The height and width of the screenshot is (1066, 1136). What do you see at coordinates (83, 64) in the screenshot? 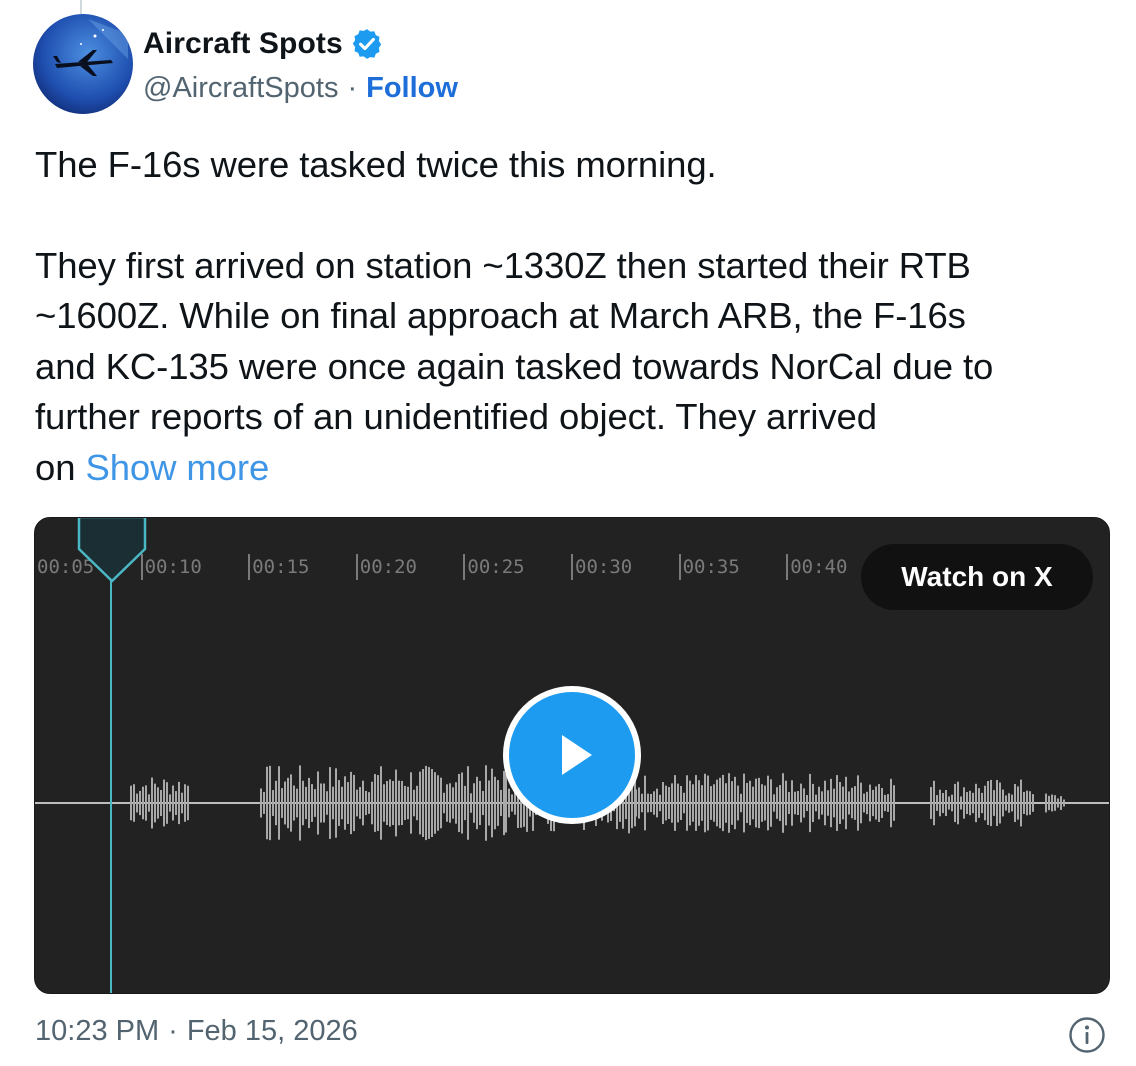
I see `avatar` at bounding box center [83, 64].